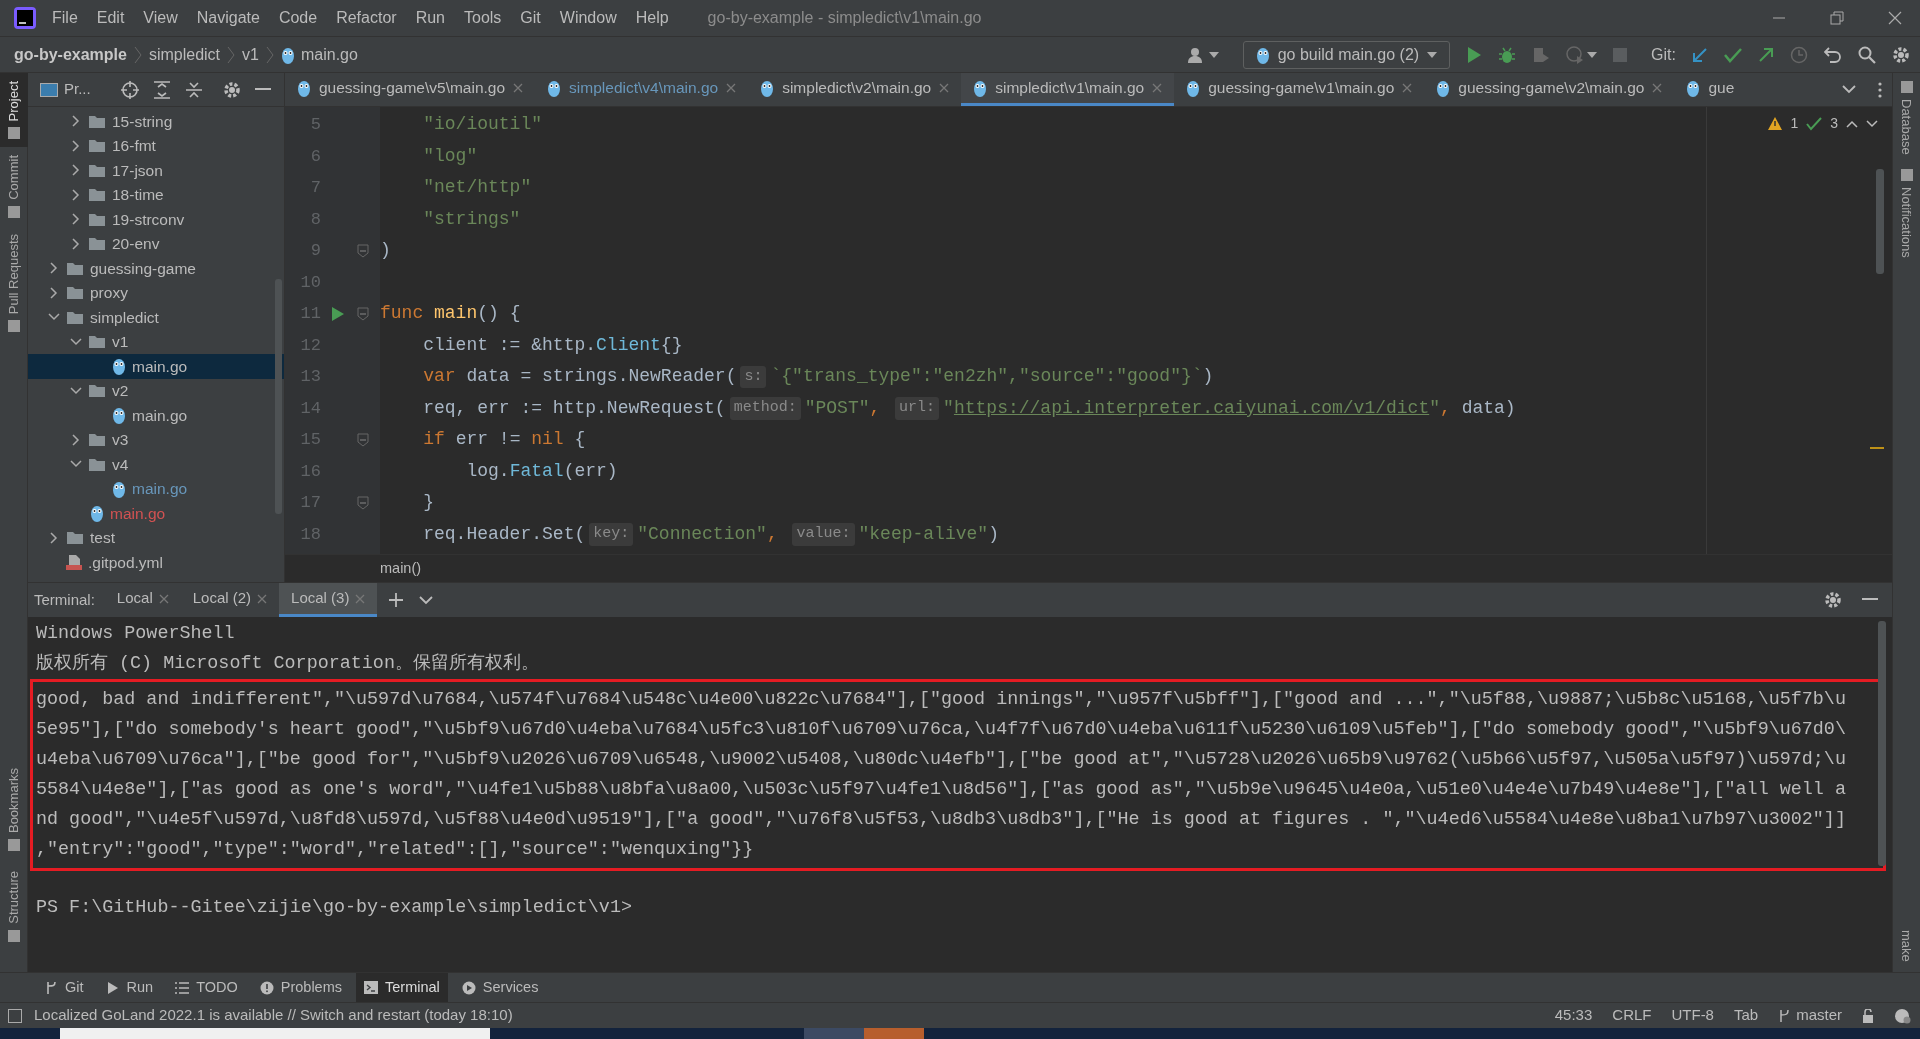 This screenshot has width=1920, height=1039. I want to click on tree-item: 17-json, so click(156, 170).